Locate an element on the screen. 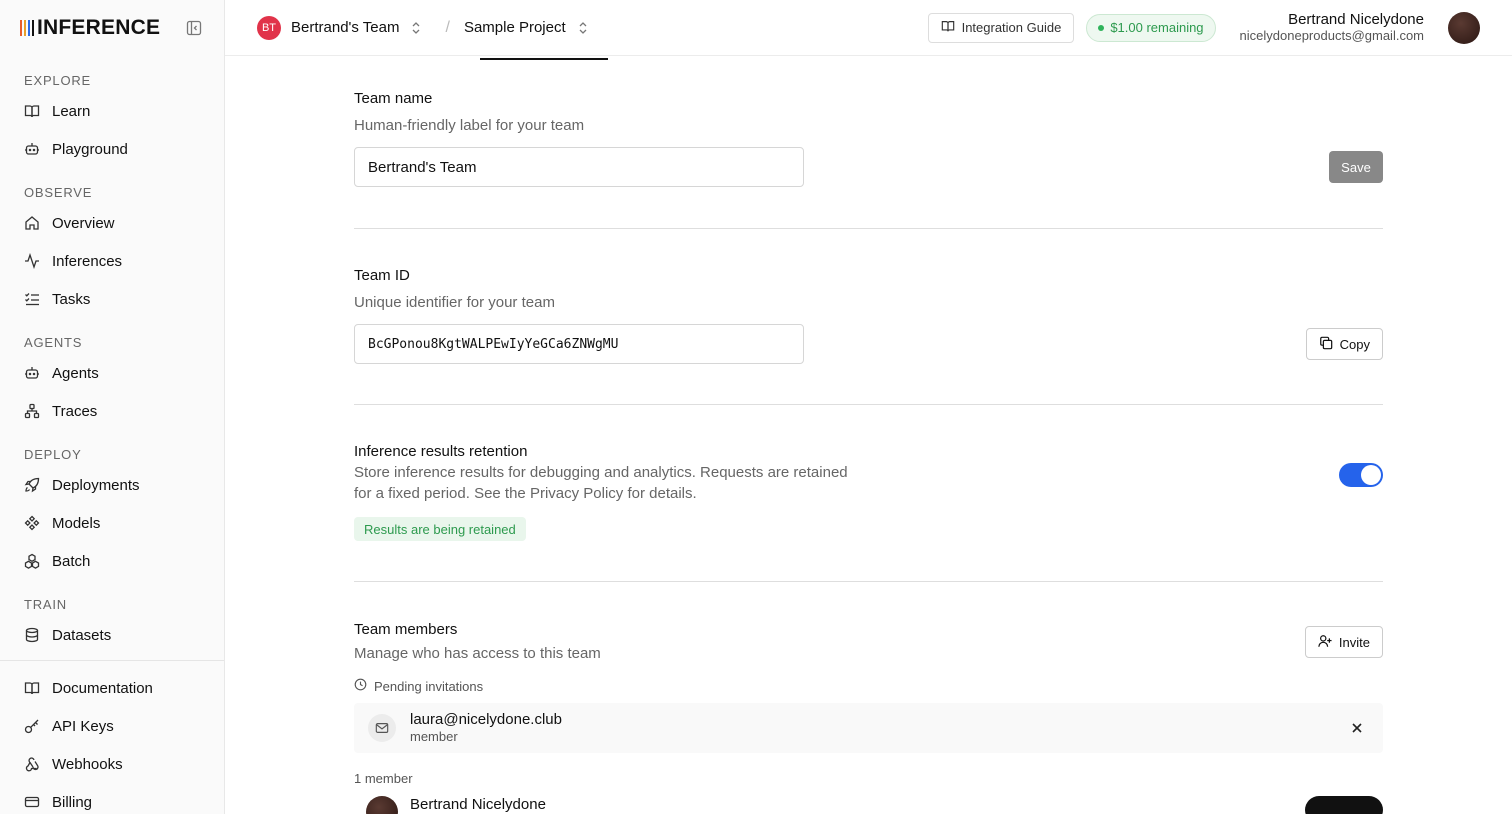 The image size is (1512, 814). sidebar-item-learn: Learn is located at coordinates (112, 111).